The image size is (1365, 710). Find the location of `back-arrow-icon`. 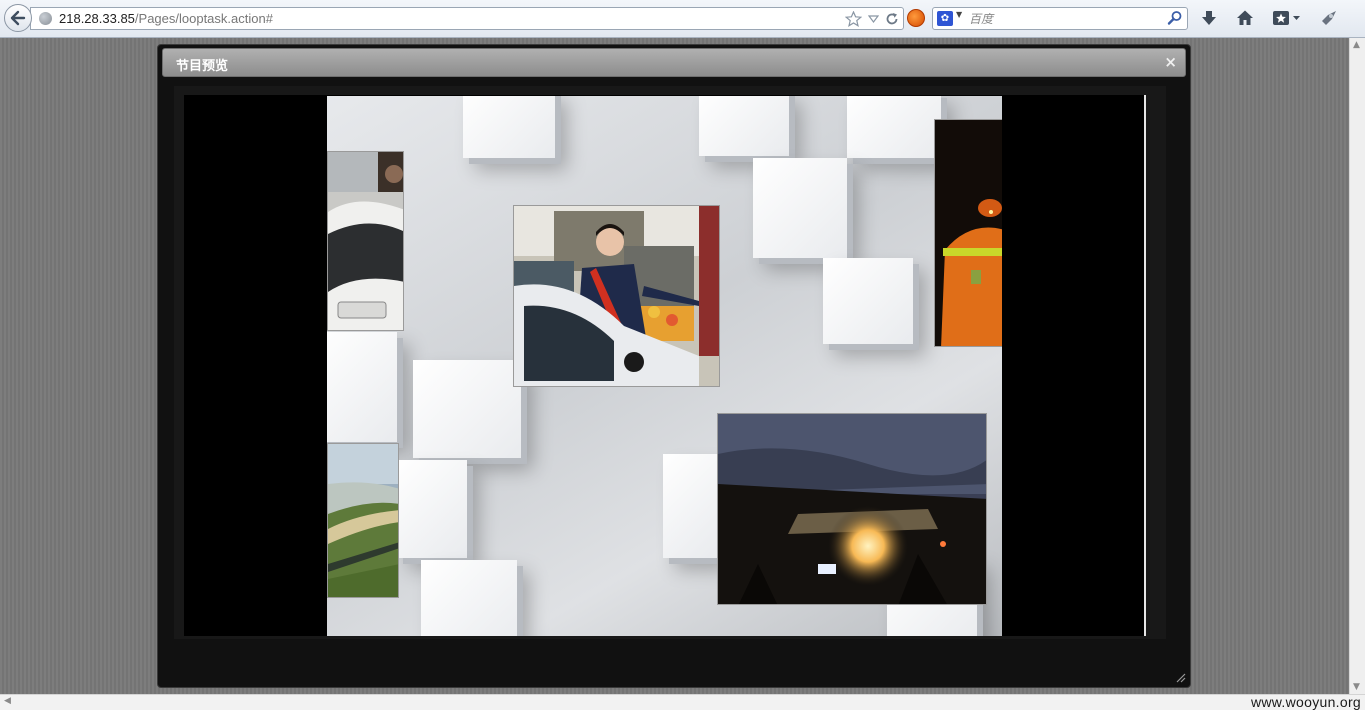

back-arrow-icon is located at coordinates (18, 18).